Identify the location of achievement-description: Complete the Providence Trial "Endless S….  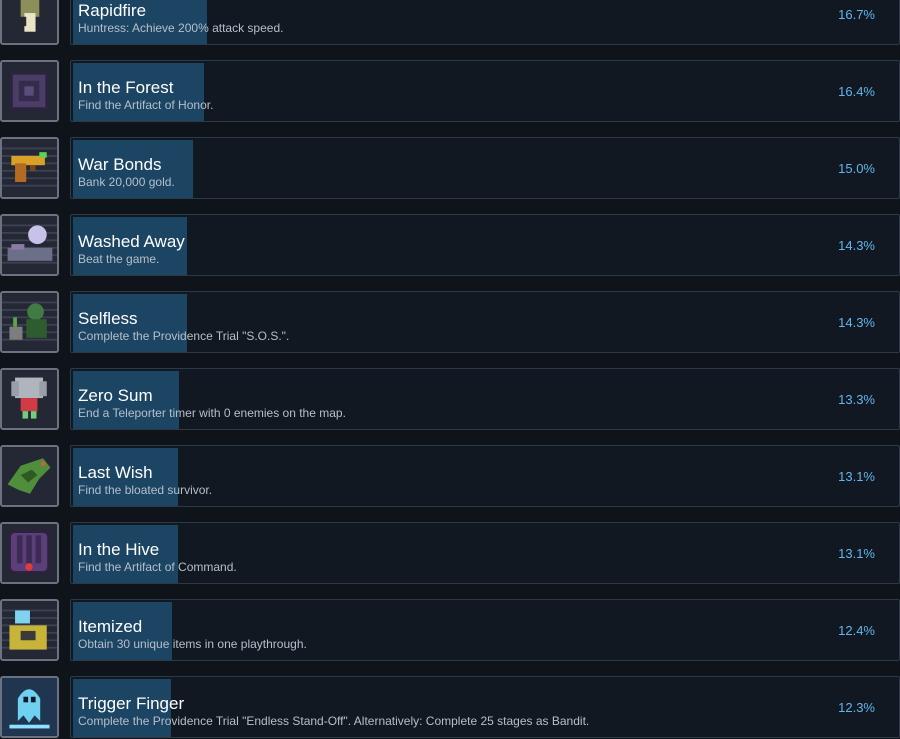
(334, 721).